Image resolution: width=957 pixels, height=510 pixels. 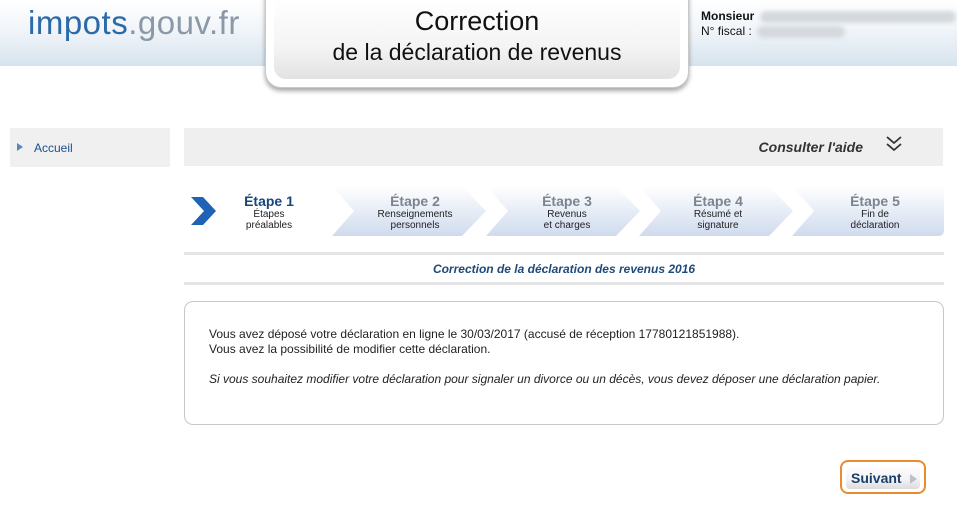 I want to click on fiscal-number-label: N° fiscal :, so click(x=726, y=31).